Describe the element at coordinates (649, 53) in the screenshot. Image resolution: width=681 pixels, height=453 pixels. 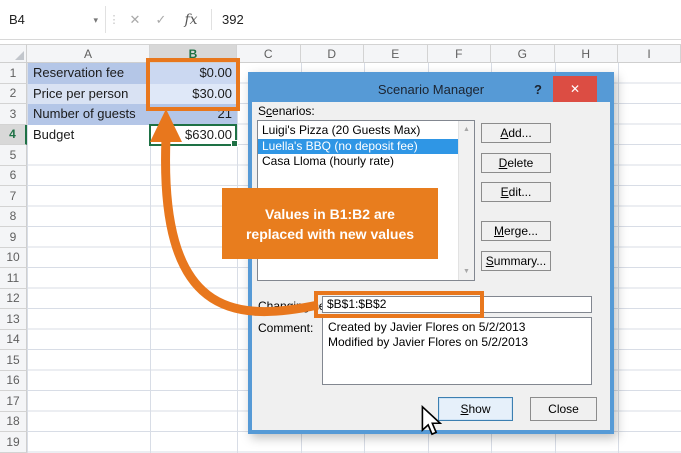
I see `column-header-I: I` at that location.